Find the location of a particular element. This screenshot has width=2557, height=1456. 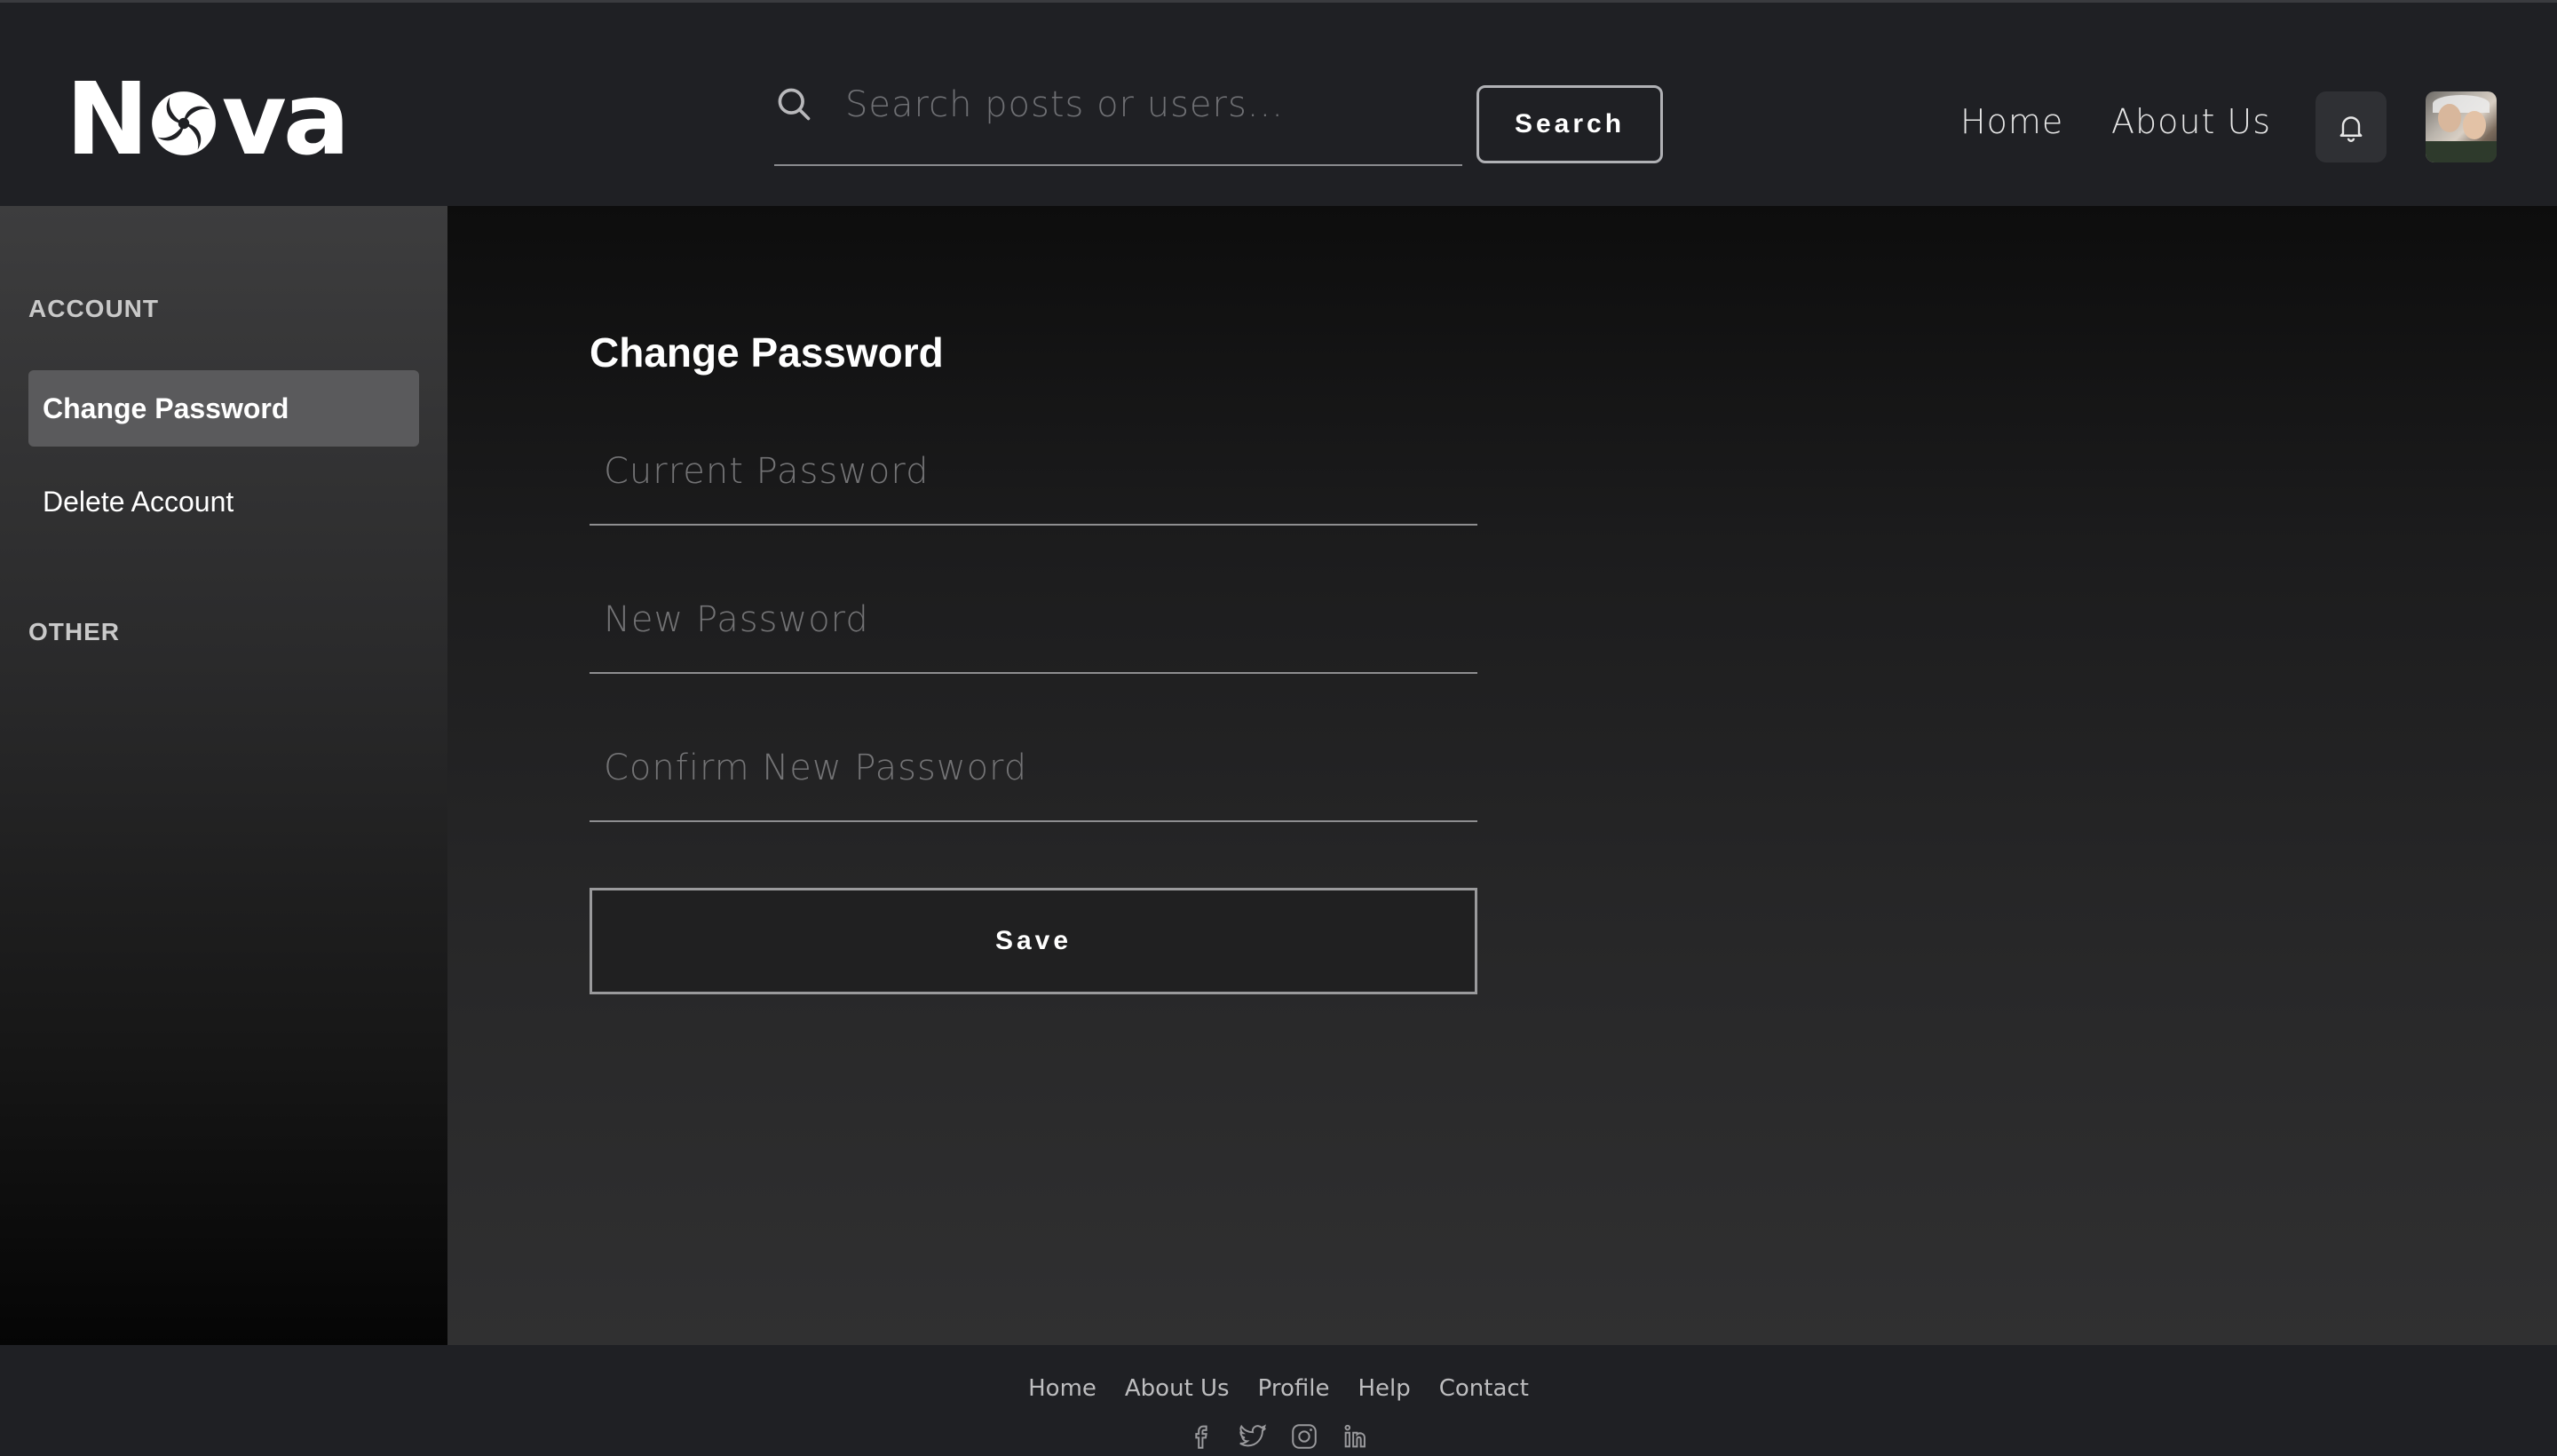

logo-text-suffix: va is located at coordinates (286, 120).